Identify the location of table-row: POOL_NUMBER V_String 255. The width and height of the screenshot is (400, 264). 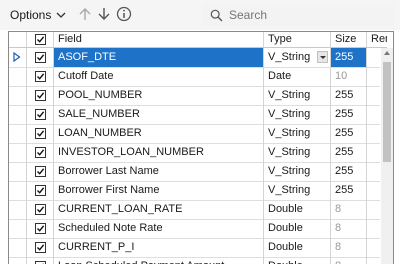
(194, 96).